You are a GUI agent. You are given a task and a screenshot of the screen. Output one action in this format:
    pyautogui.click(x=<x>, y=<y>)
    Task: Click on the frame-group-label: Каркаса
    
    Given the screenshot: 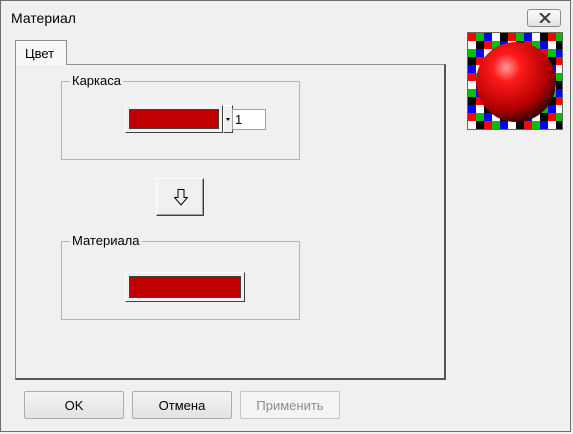 What is the action you would take?
    pyautogui.click(x=96, y=80)
    